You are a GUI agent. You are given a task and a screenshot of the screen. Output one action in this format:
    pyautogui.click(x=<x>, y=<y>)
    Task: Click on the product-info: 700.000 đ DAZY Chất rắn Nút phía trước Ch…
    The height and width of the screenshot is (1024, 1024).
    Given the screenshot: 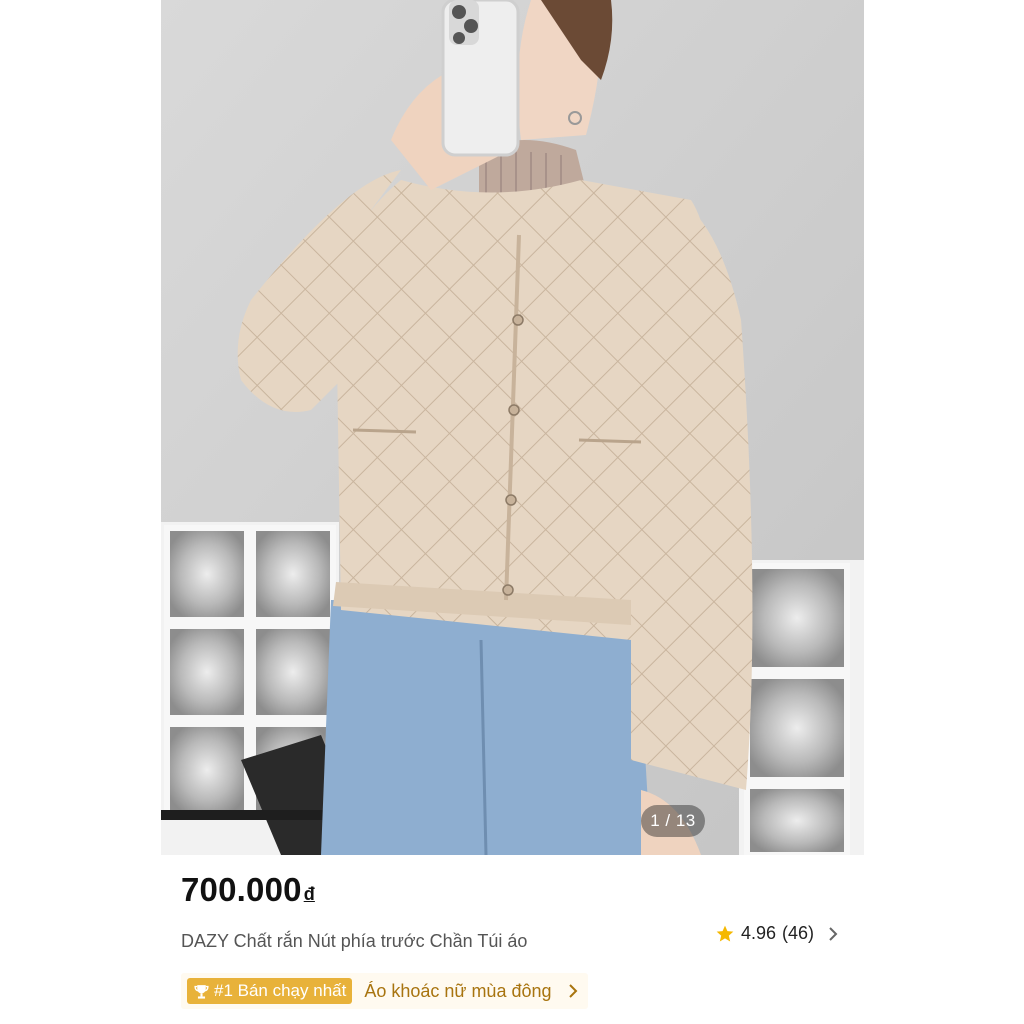 What is the action you would take?
    pyautogui.click(x=512, y=939)
    